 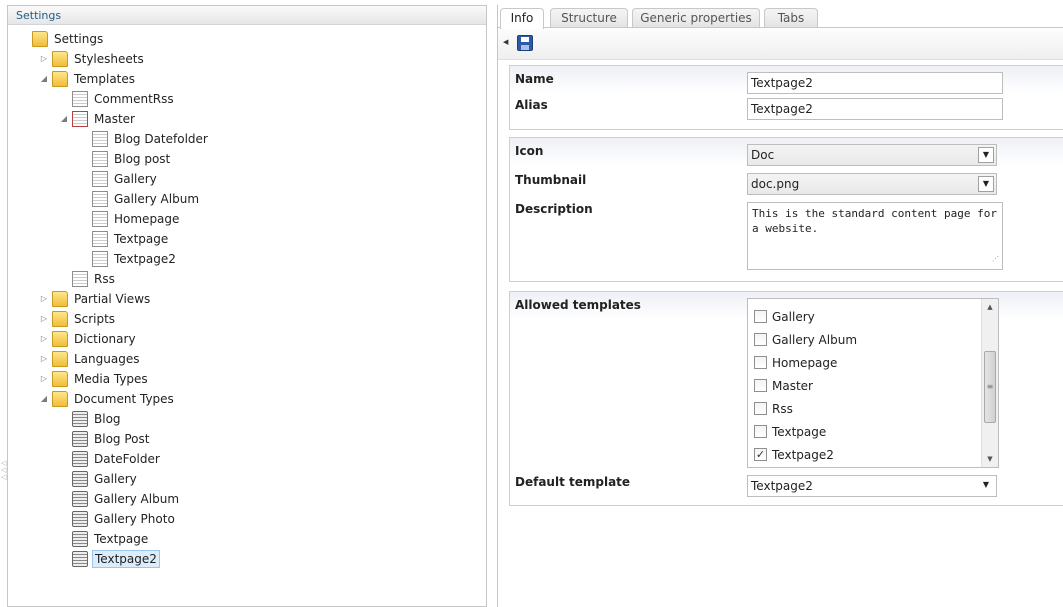 What do you see at coordinates (990, 387) in the screenshot?
I see `scroll-thumb: ≡` at bounding box center [990, 387].